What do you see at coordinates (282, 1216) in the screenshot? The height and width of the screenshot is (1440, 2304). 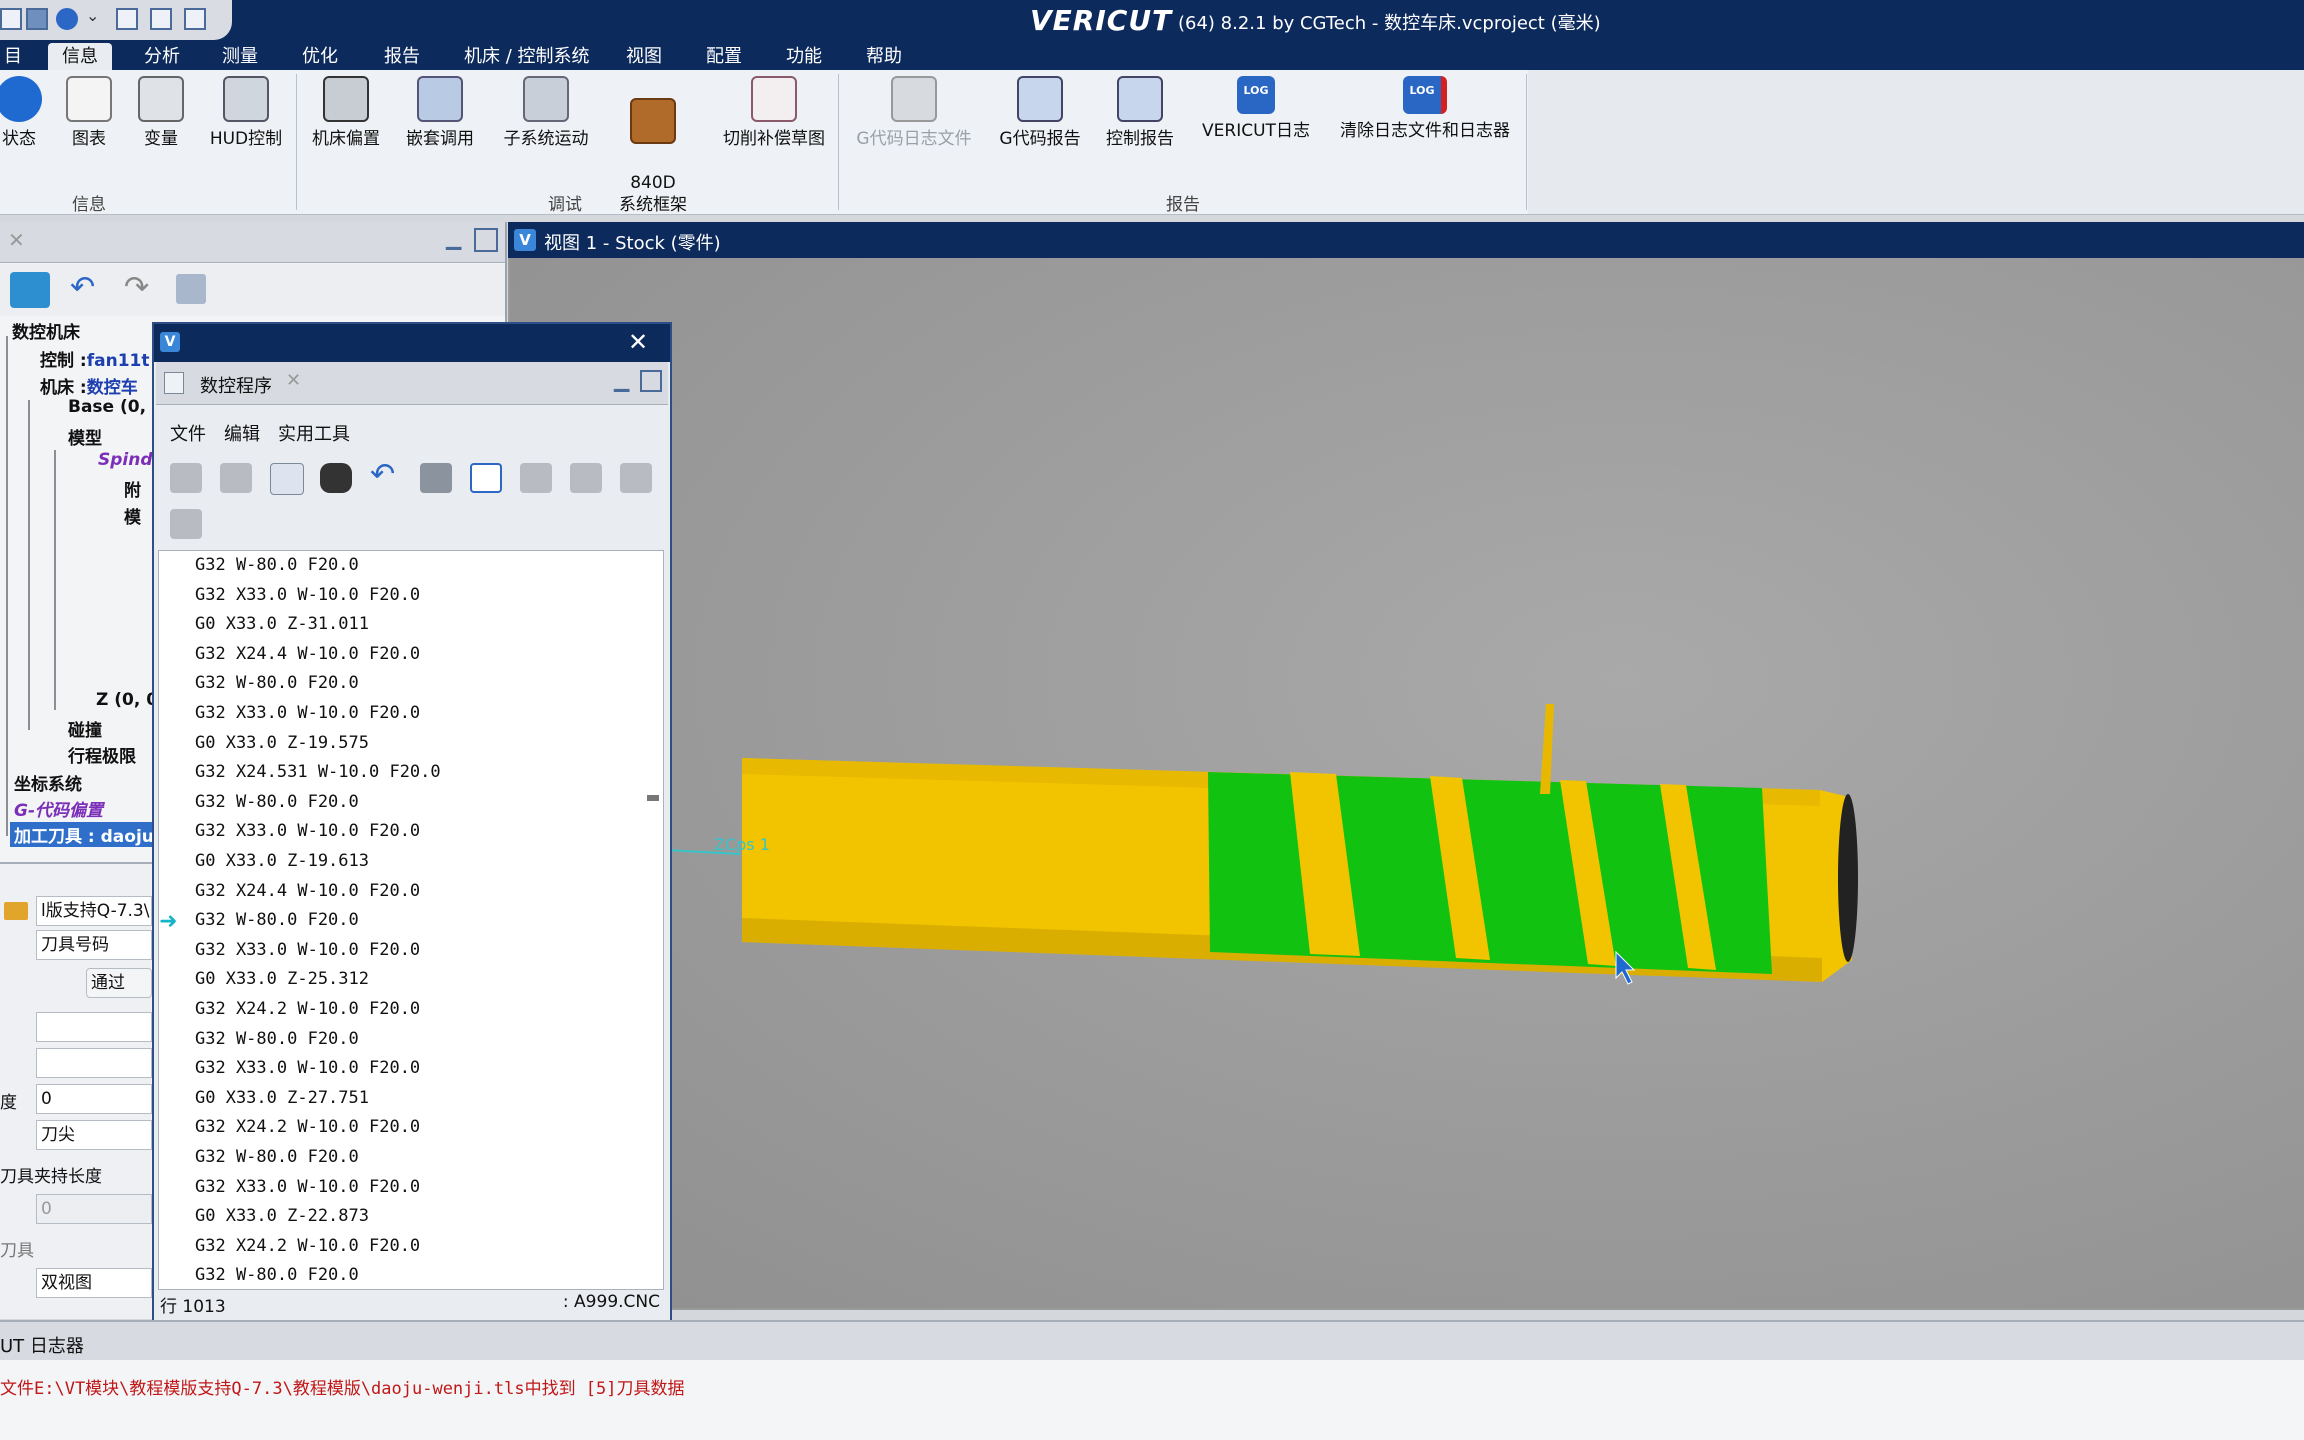 I see `nc-line: G0 X33.0 Z-22.873` at bounding box center [282, 1216].